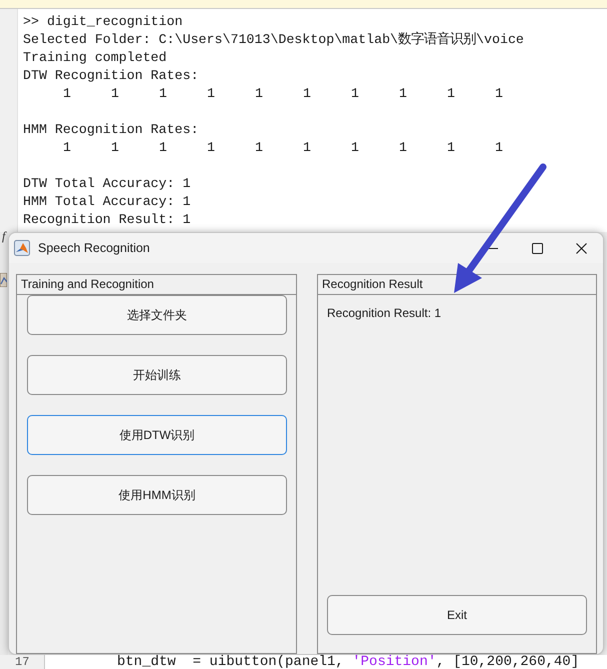 This screenshot has height=669, width=607. I want to click on result-label: Recognition Result: 1, so click(384, 313).